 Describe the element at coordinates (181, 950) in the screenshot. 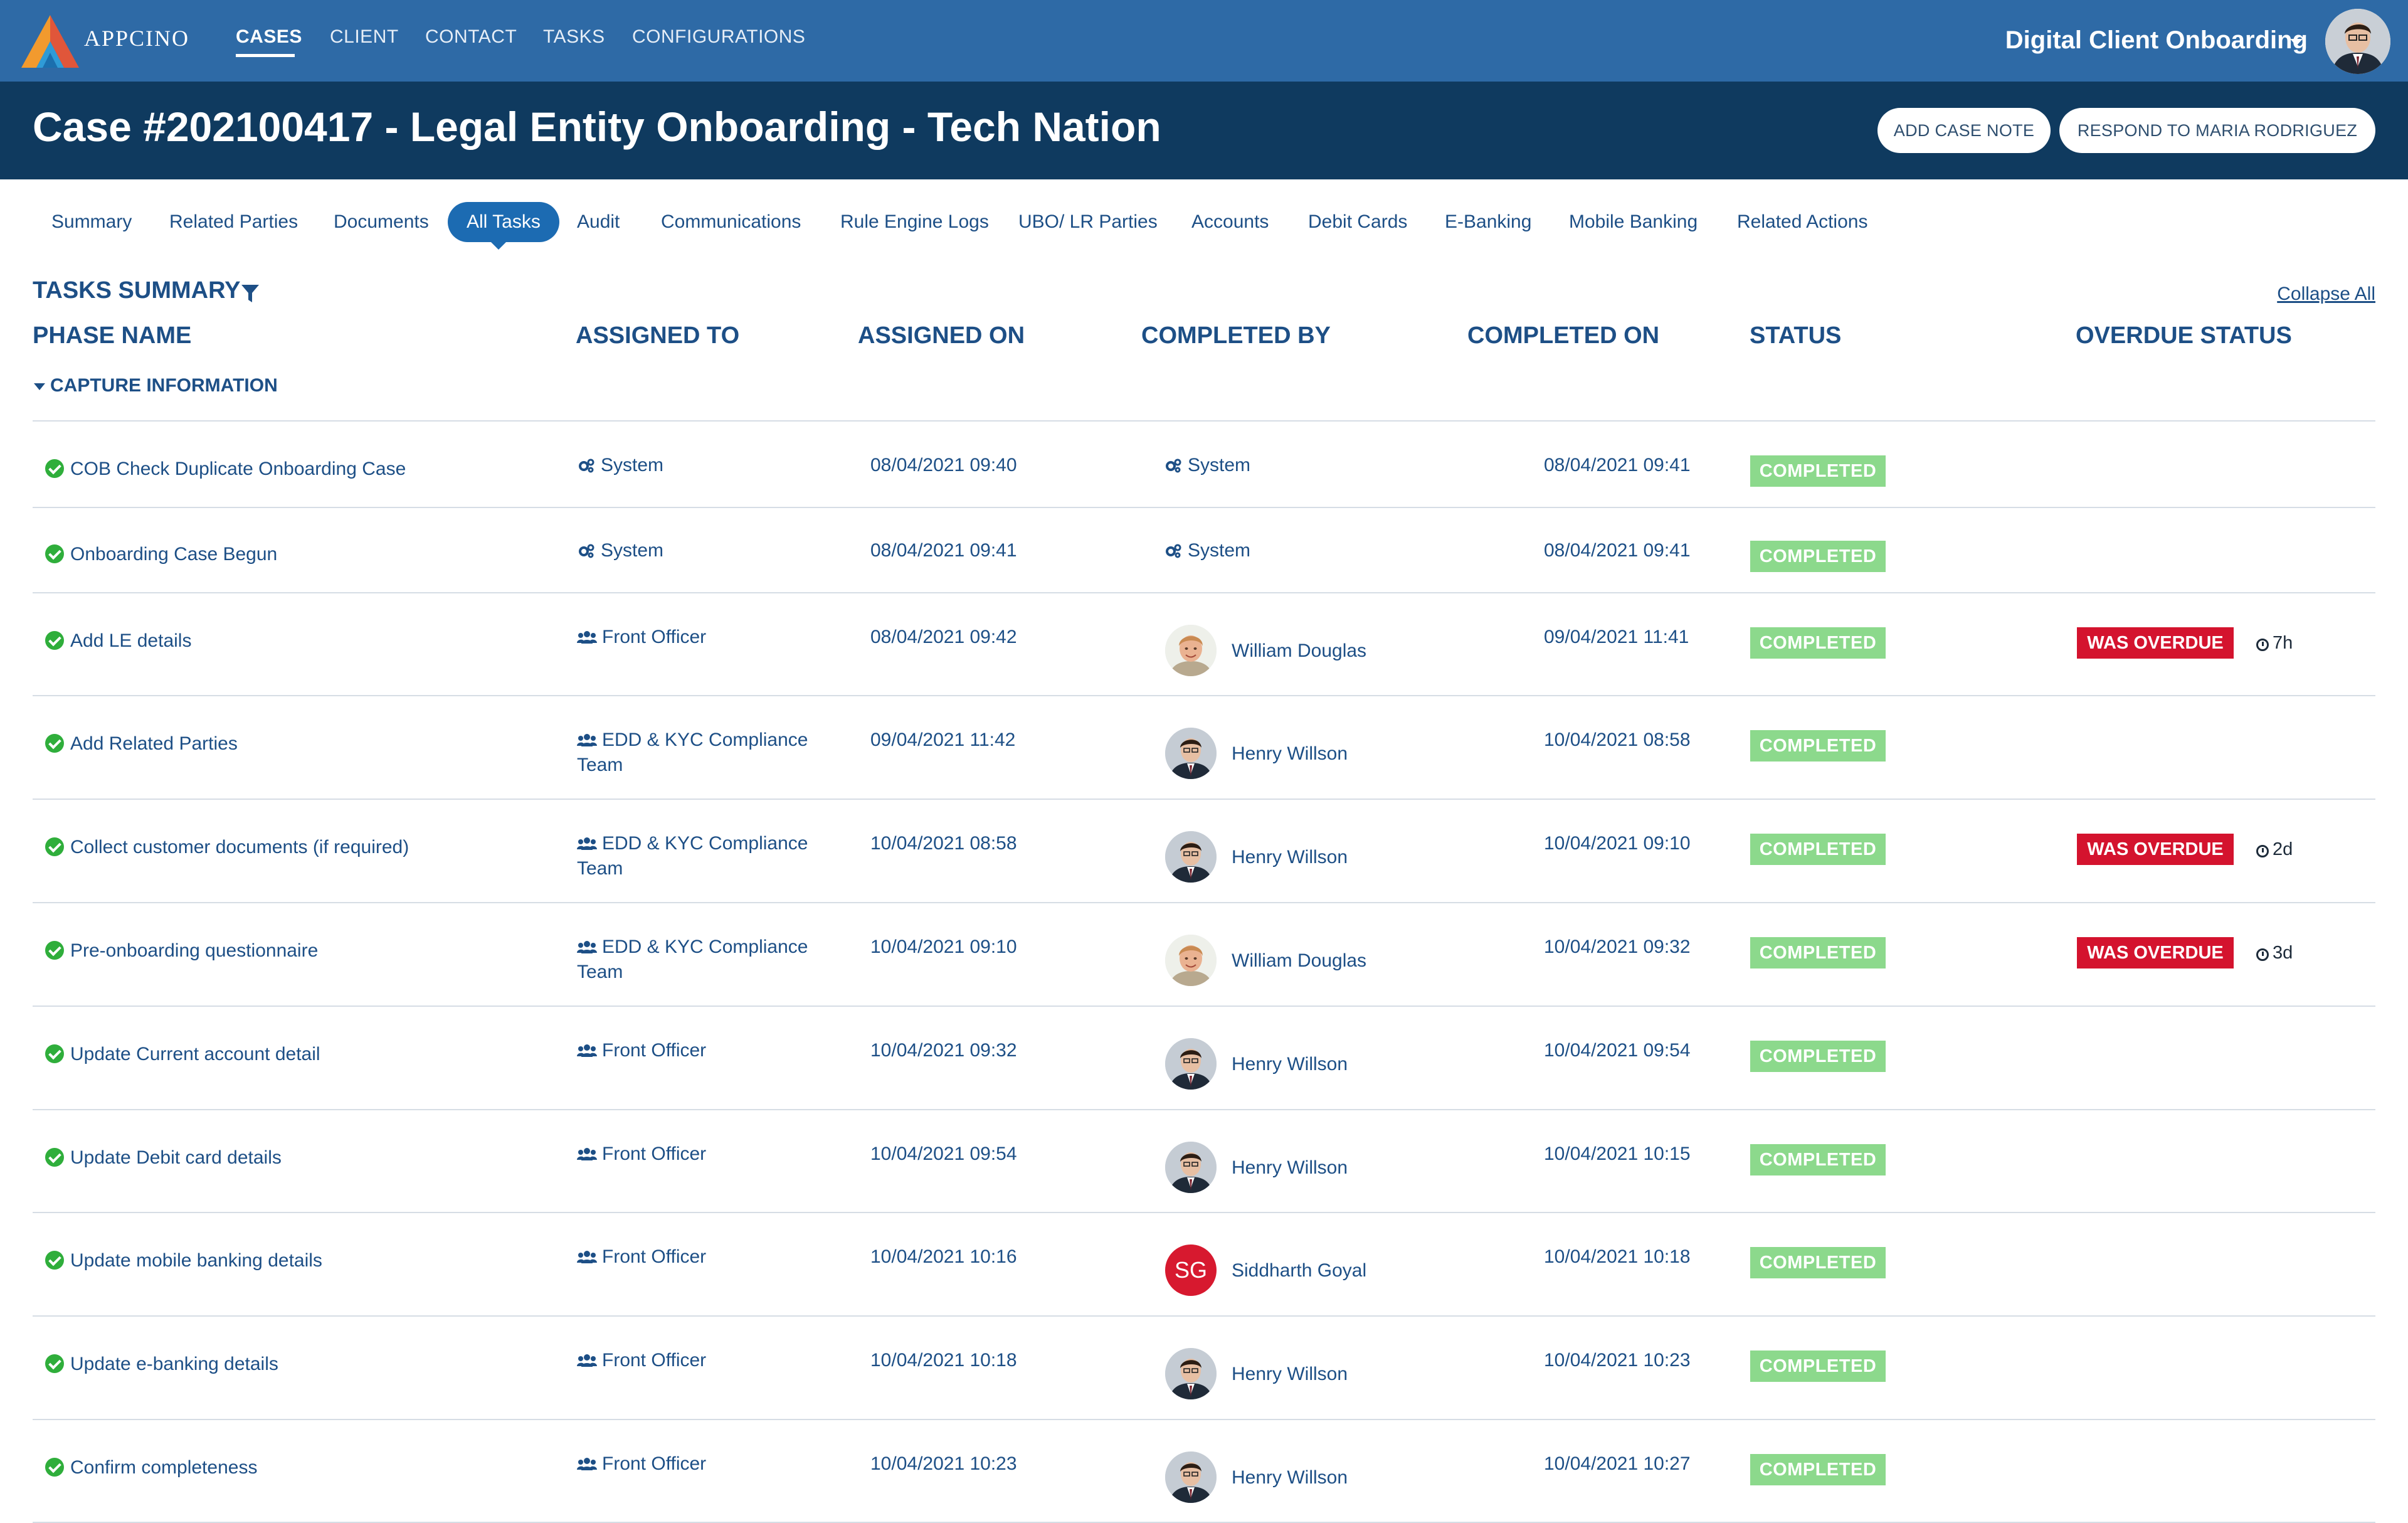

I see `task-name: Pre-onboarding questionnaire` at that location.